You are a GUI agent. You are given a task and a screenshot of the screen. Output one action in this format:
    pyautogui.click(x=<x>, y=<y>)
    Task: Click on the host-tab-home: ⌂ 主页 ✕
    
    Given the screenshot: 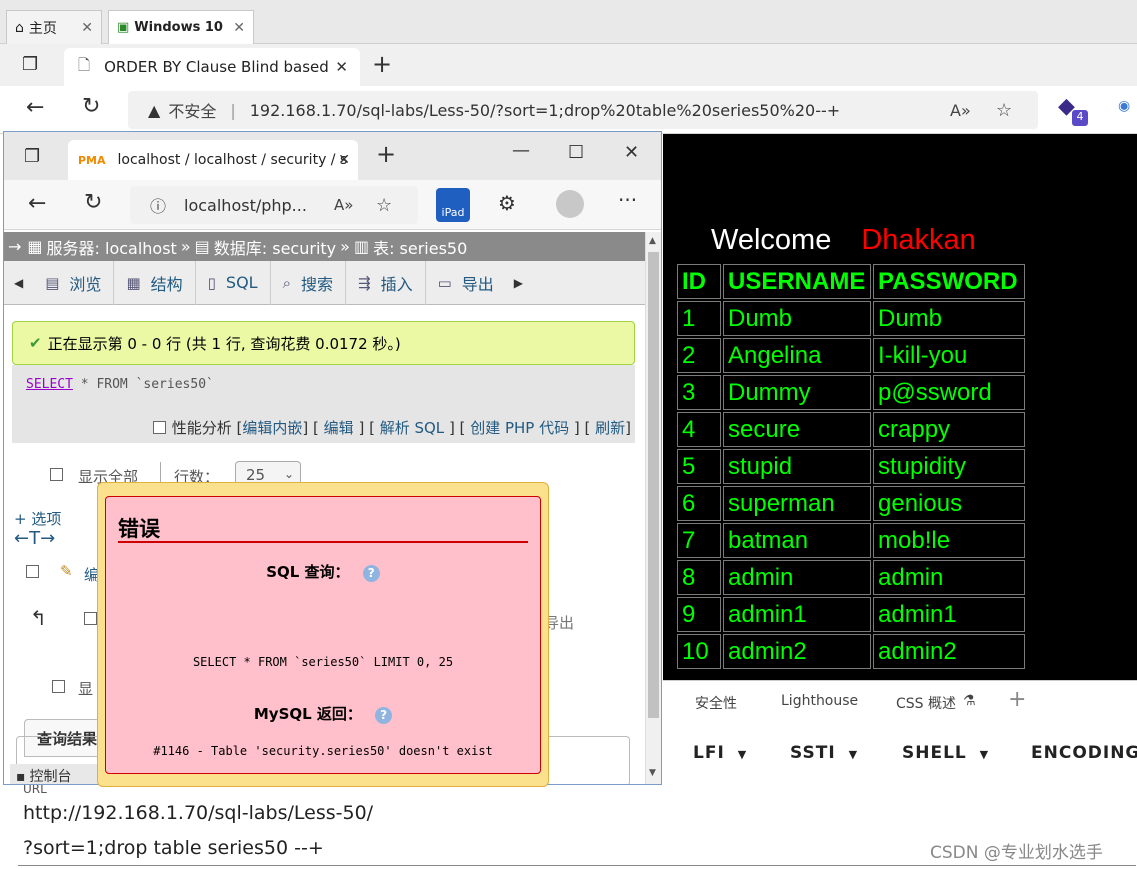 What is the action you would take?
    pyautogui.click(x=54, y=27)
    